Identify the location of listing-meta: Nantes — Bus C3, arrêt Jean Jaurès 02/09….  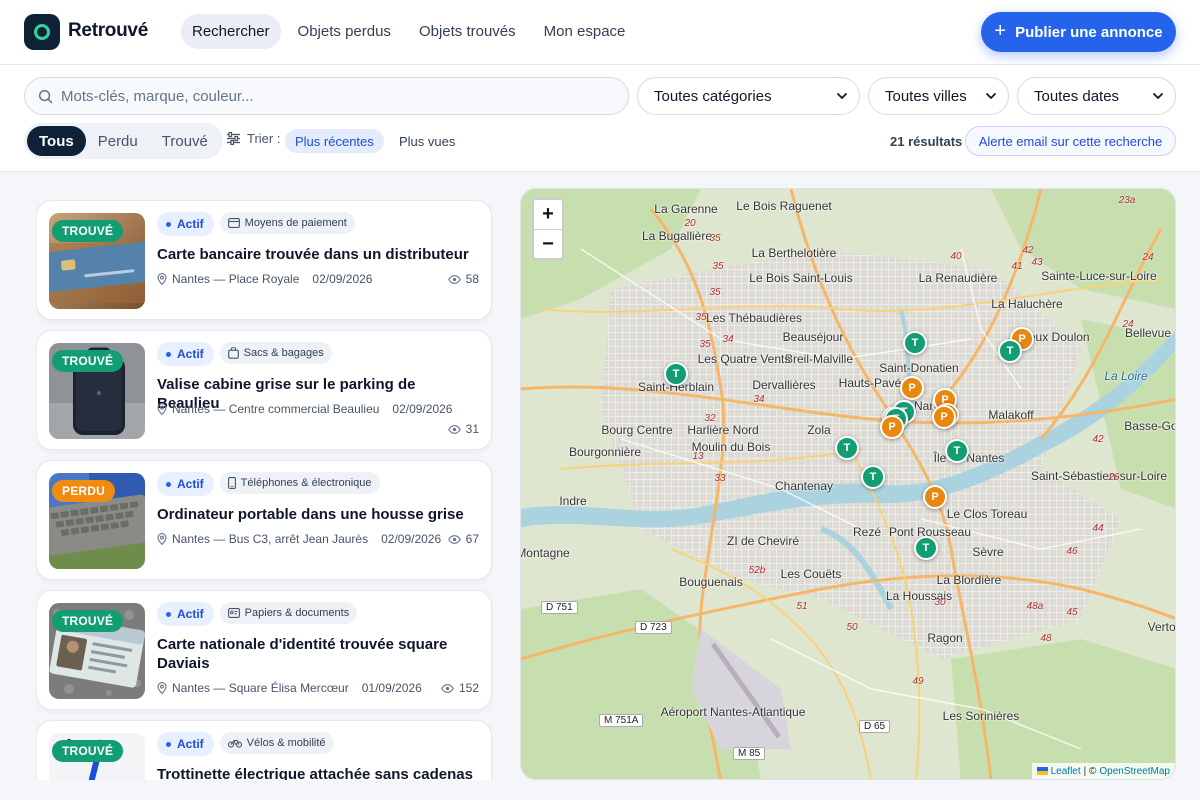
(299, 539).